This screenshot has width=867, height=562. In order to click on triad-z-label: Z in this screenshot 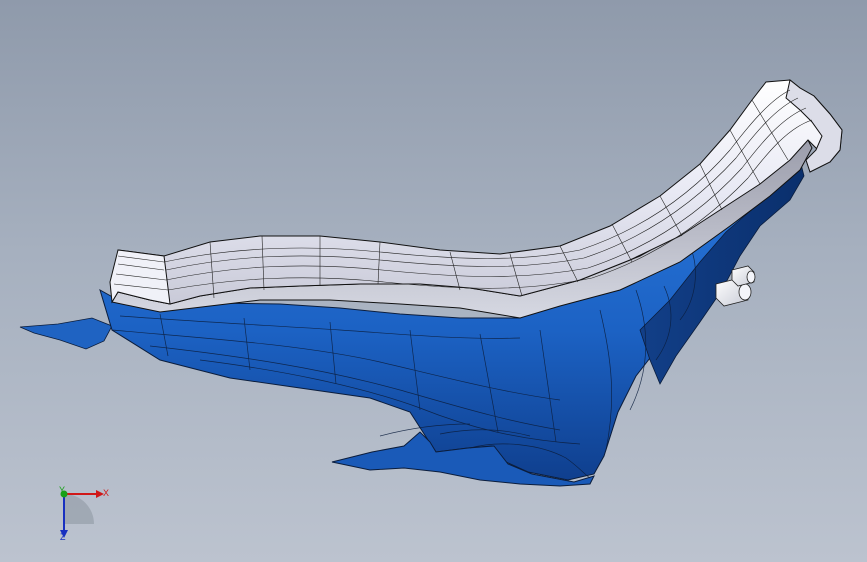, I will do `click(63, 537)`.